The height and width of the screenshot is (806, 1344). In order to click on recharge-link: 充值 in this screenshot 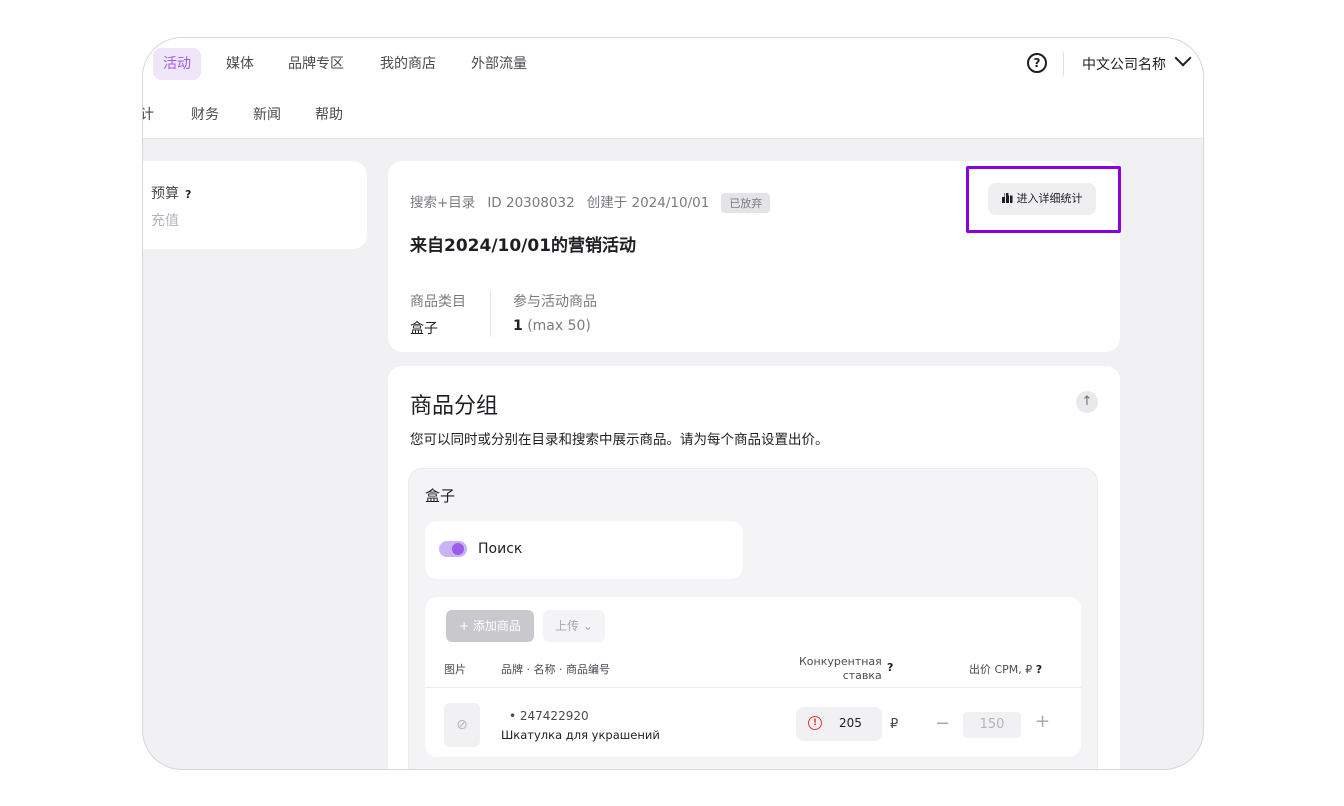, I will do `click(165, 220)`.